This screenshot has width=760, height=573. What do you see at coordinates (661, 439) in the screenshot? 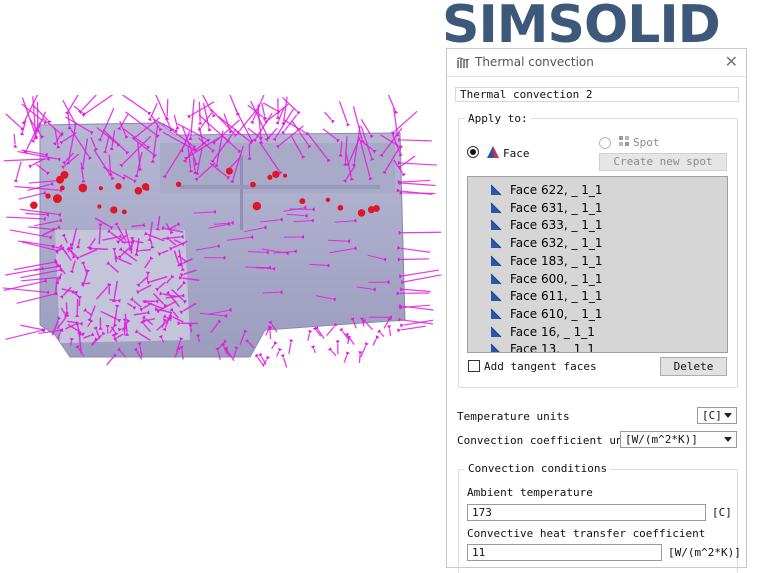
I see `coefficient-units-value: [W/(m^2*K)]` at bounding box center [661, 439].